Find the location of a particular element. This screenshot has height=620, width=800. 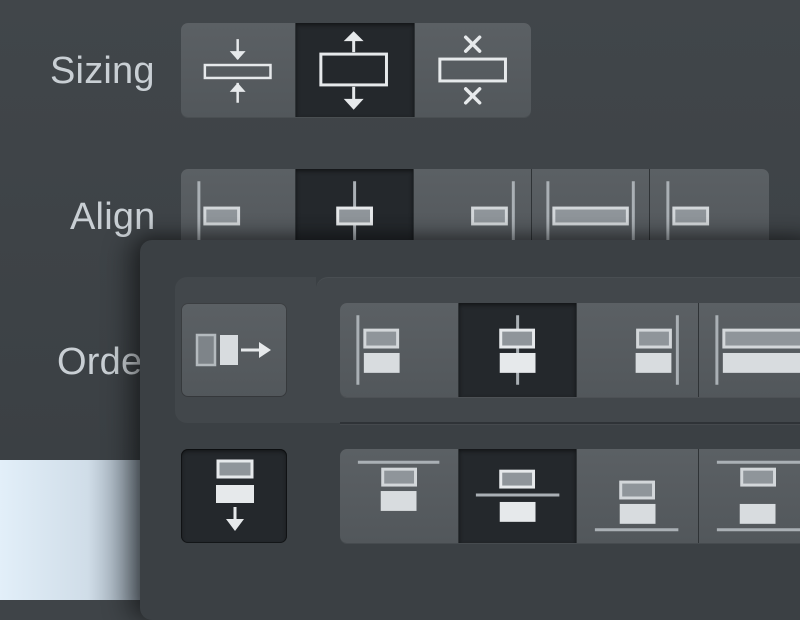

cross-align-segmented-control is located at coordinates (570, 350).